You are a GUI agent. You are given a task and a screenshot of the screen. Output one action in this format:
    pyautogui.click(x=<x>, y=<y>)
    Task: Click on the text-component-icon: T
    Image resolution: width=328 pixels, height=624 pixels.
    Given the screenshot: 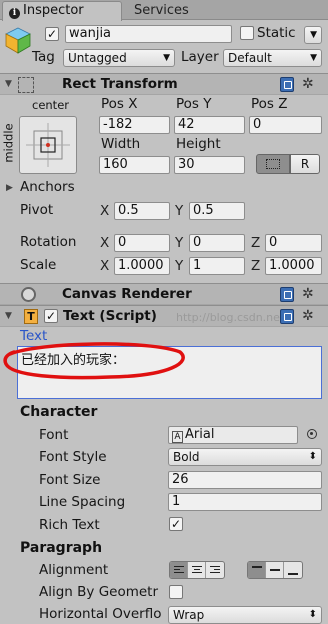 What is the action you would take?
    pyautogui.click(x=31, y=316)
    